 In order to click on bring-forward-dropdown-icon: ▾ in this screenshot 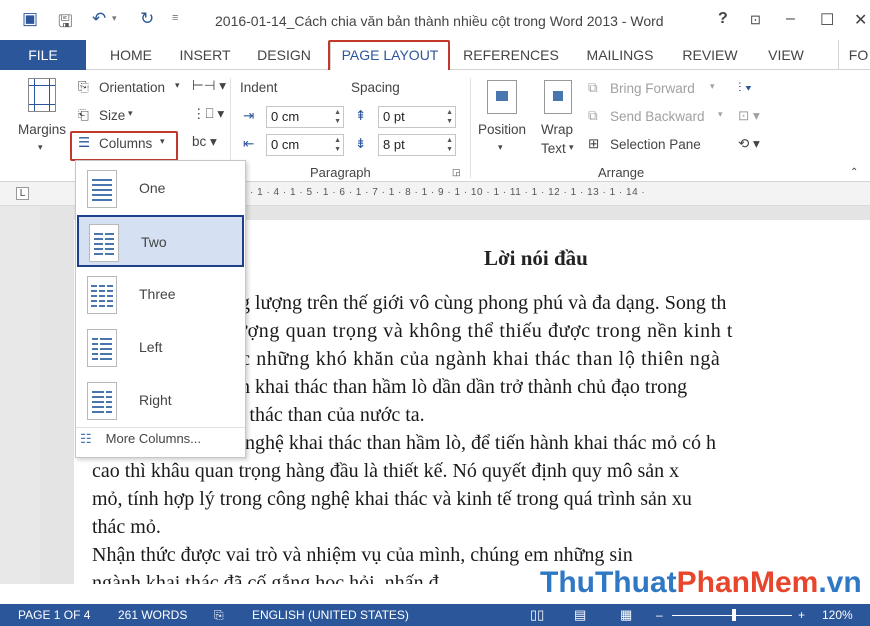, I will do `click(712, 86)`.